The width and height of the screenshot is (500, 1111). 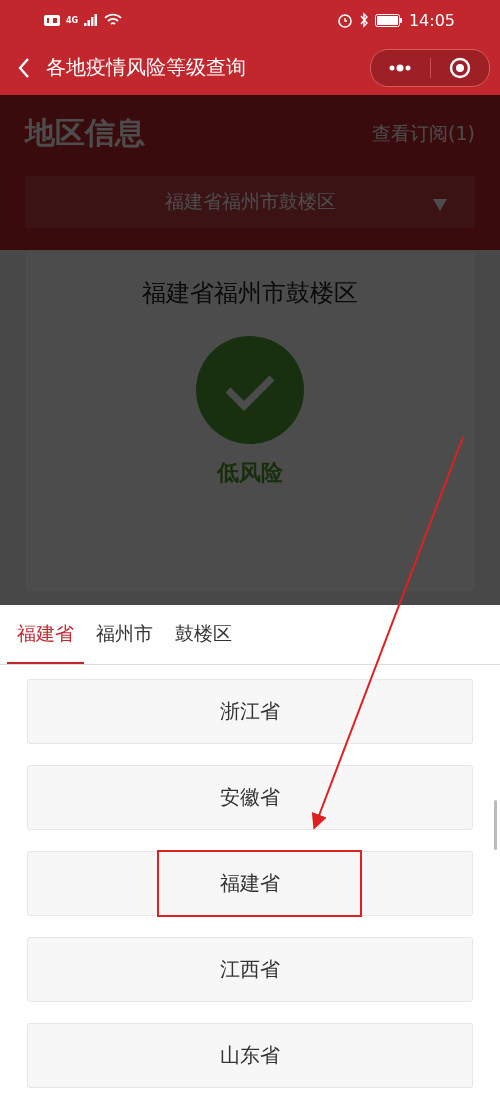 What do you see at coordinates (85, 133) in the screenshot?
I see `section-title: 地区信息` at bounding box center [85, 133].